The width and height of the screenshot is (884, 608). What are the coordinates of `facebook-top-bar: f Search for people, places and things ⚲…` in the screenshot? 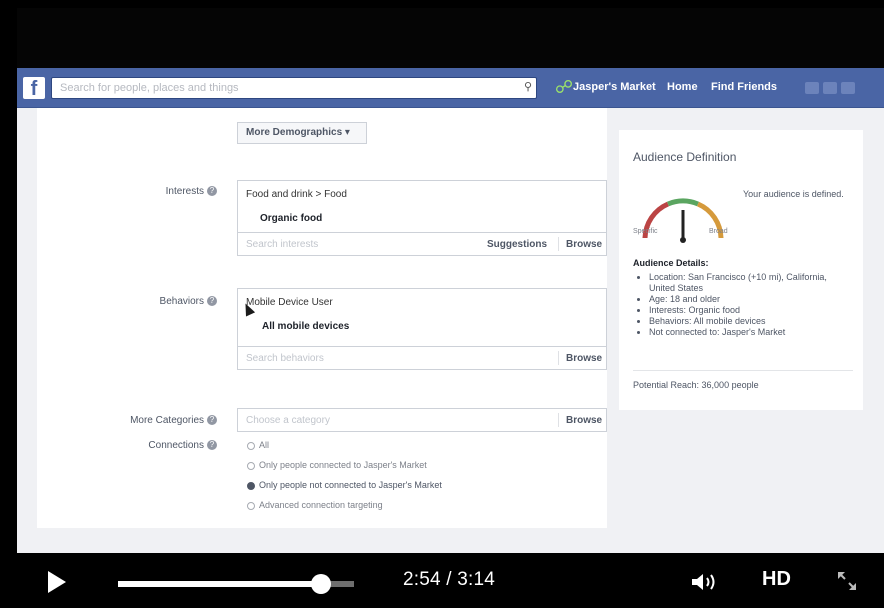 It's located at (450, 88).